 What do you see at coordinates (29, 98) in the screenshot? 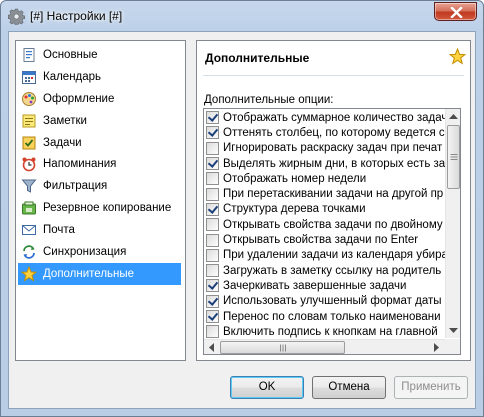
I see `palette-icon` at bounding box center [29, 98].